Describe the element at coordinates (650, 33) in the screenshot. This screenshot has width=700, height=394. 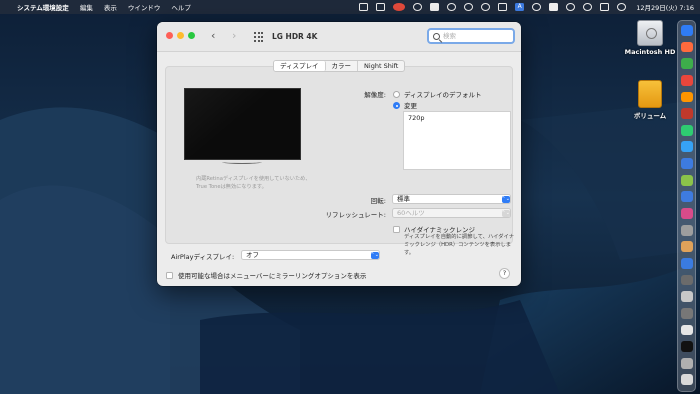
I see `hard-drive-icon` at that location.